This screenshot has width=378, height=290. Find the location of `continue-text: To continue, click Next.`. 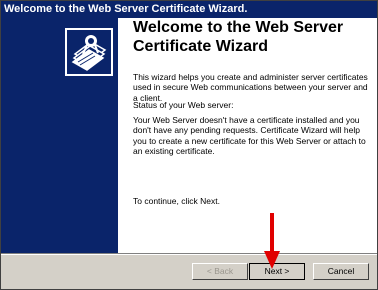

continue-text: To continue, click Next. is located at coordinates (176, 201).